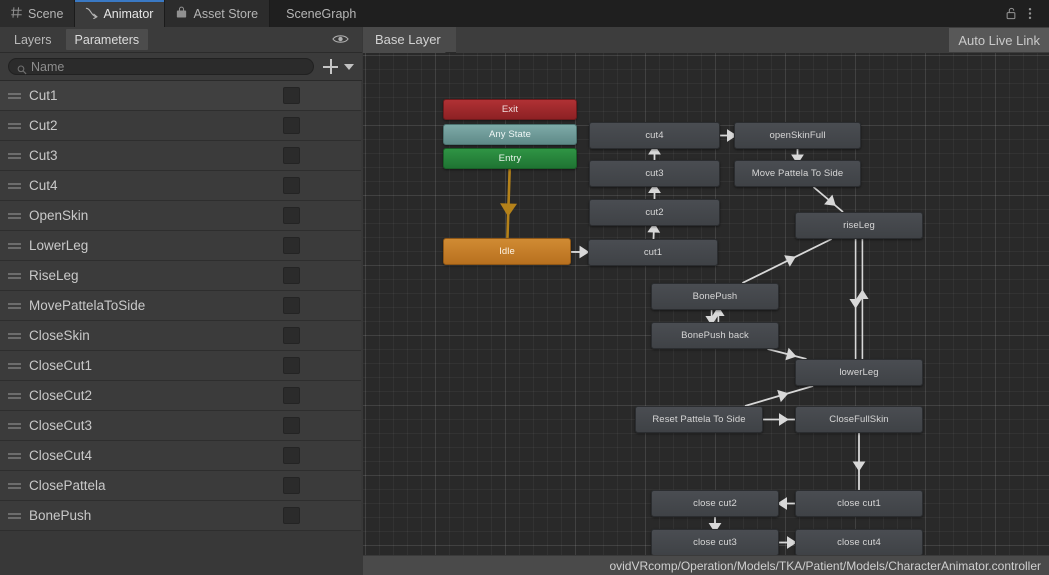  What do you see at coordinates (180, 306) in the screenshot?
I see `parameter-row: MovePattelaToSide` at bounding box center [180, 306].